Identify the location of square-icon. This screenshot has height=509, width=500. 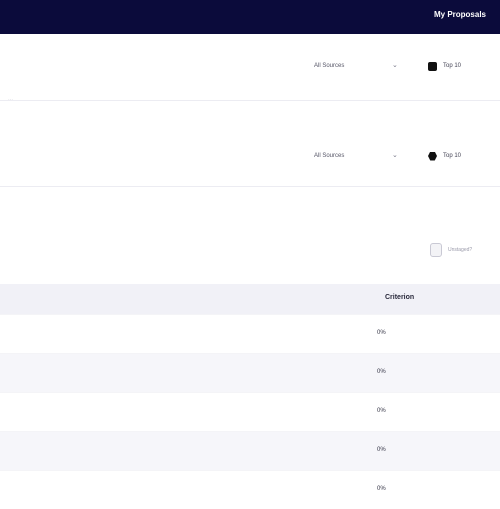
(432, 66).